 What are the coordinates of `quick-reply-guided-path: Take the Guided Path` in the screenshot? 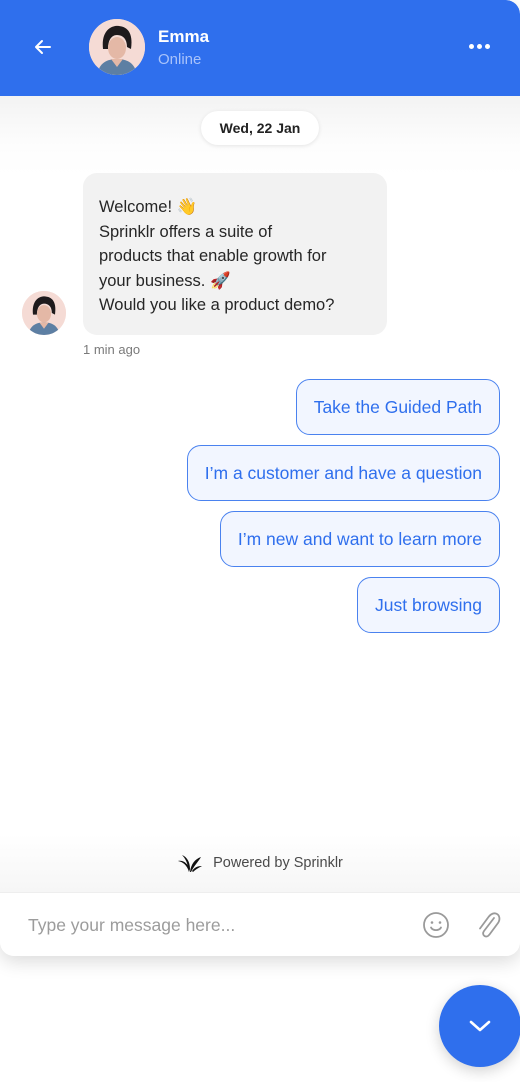 It's located at (397, 407).